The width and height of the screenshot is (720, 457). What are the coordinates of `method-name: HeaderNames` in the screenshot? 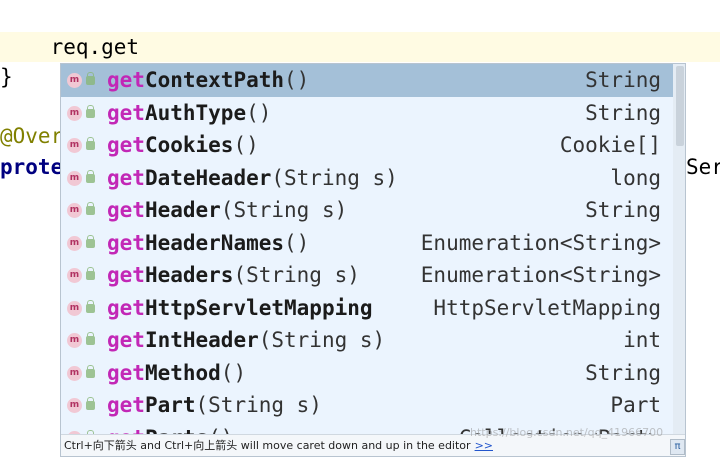 It's located at (214, 242).